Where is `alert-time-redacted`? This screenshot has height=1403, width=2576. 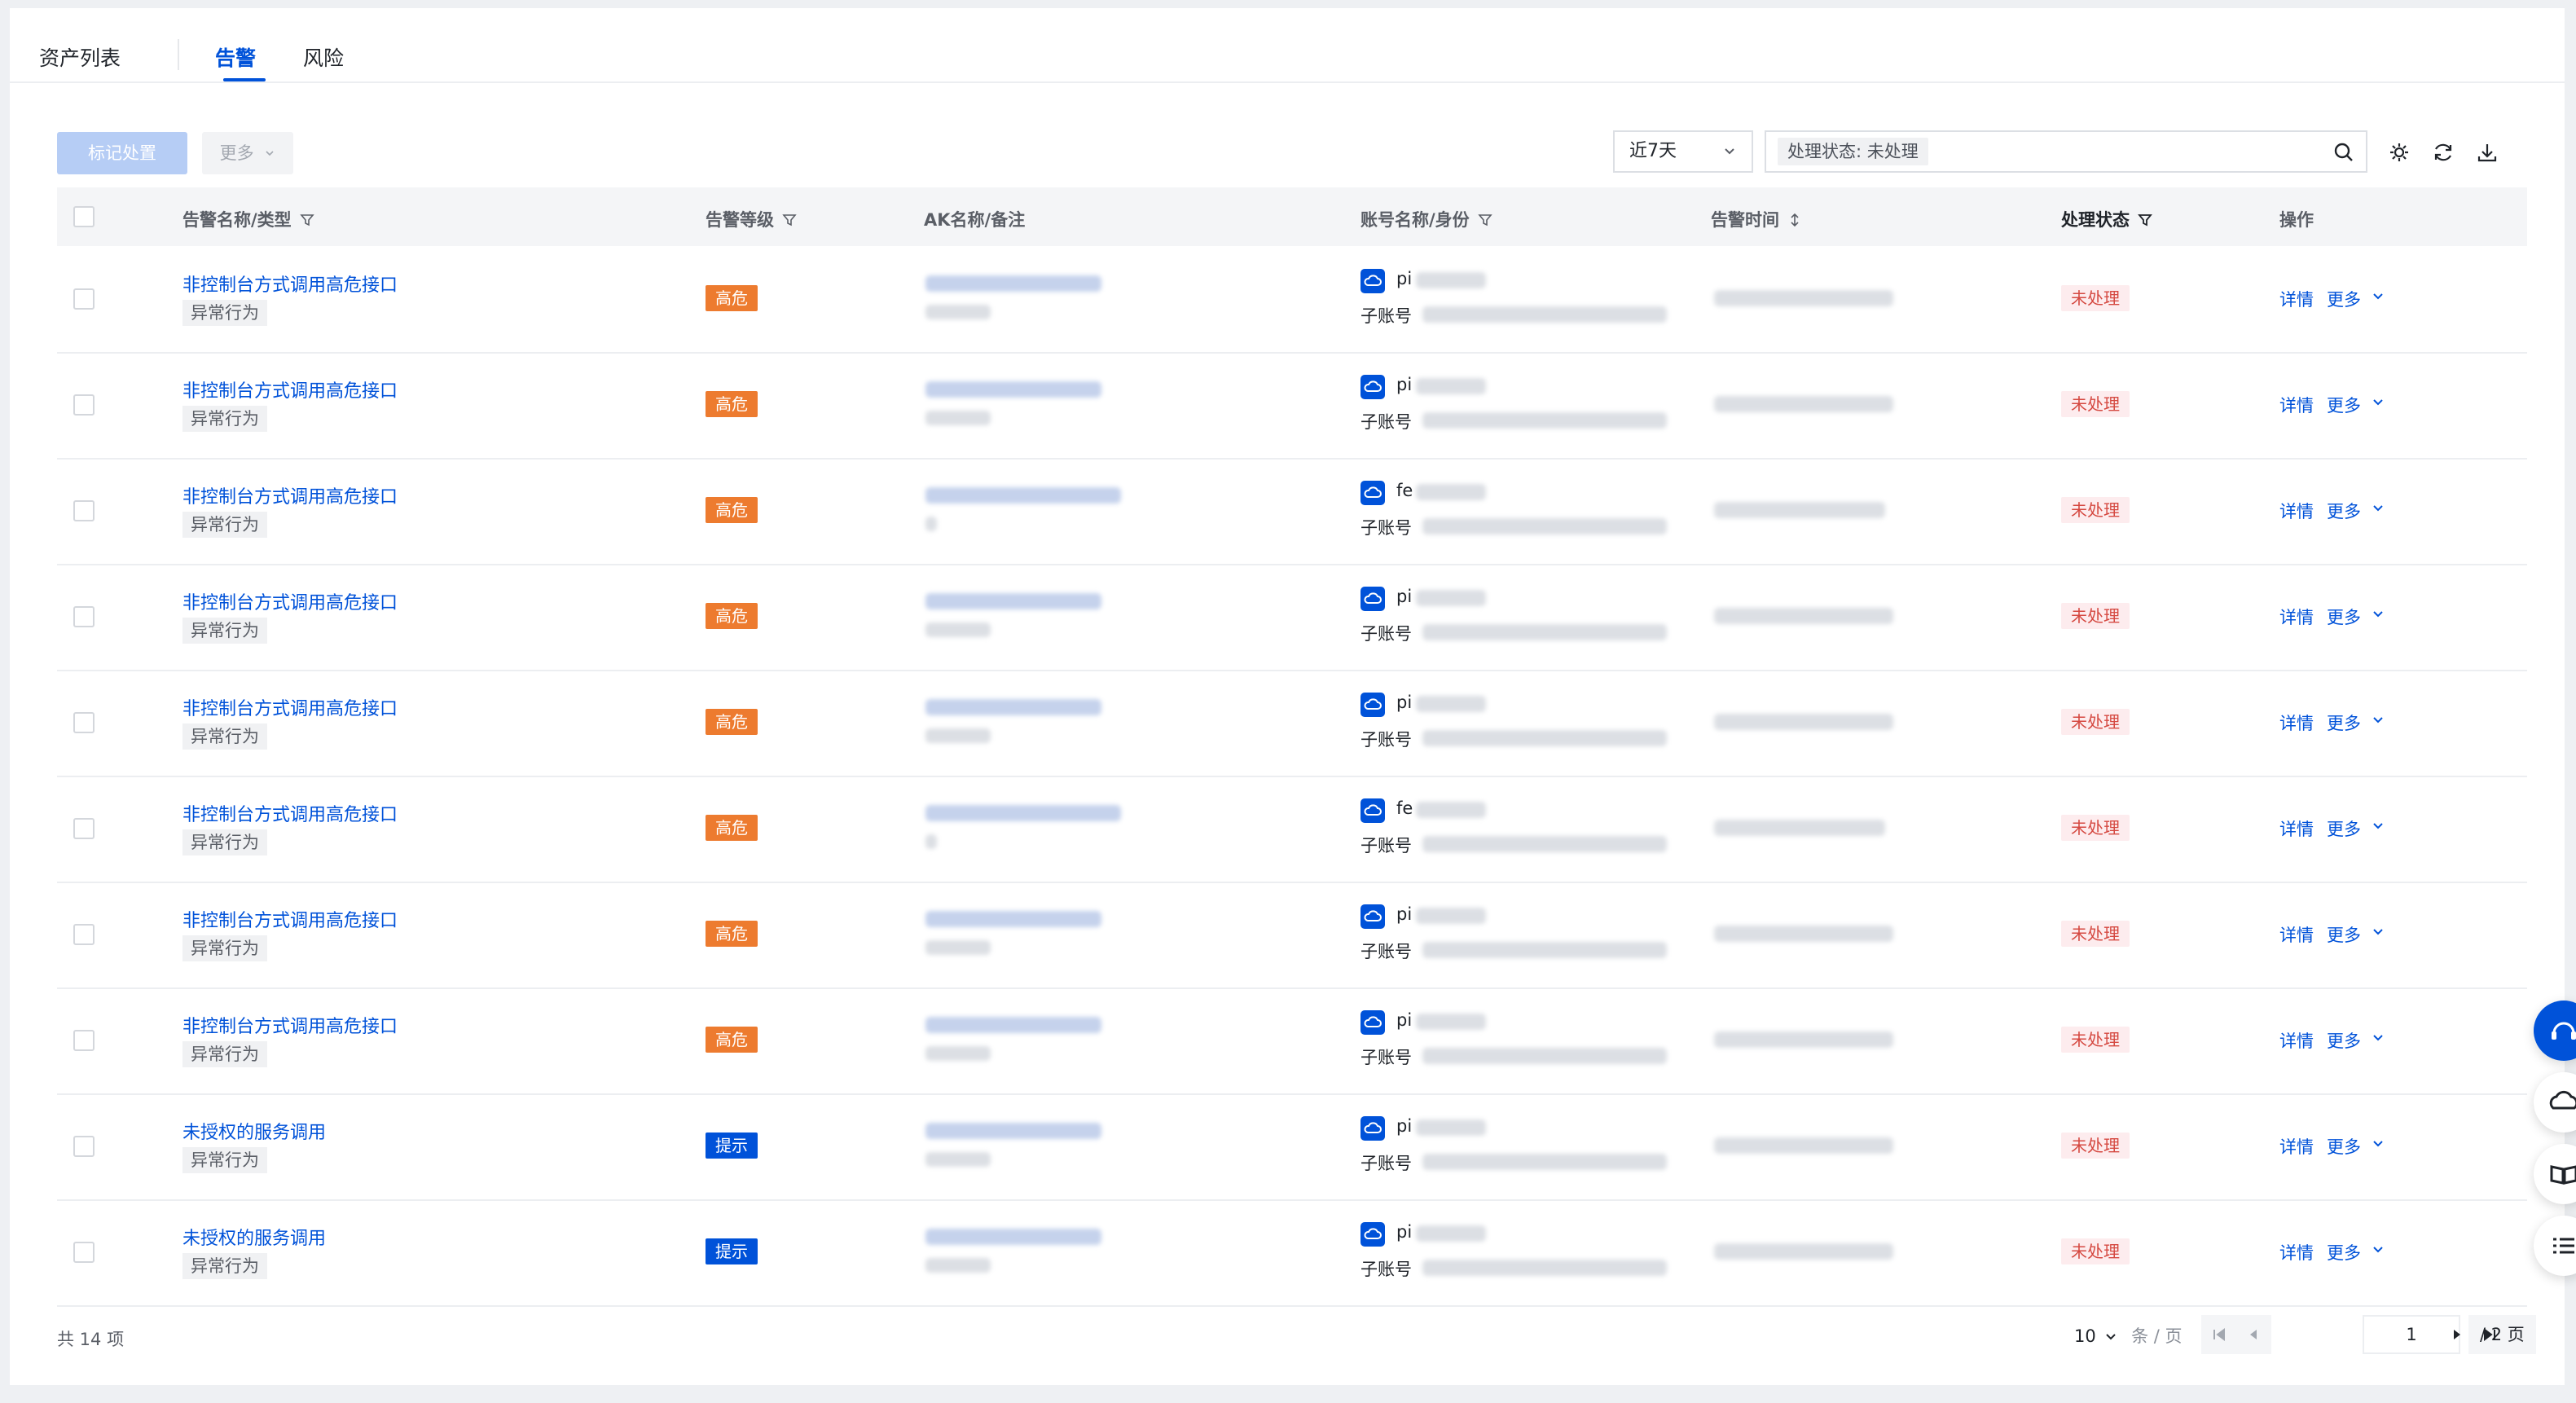
alert-time-redacted is located at coordinates (1803, 722).